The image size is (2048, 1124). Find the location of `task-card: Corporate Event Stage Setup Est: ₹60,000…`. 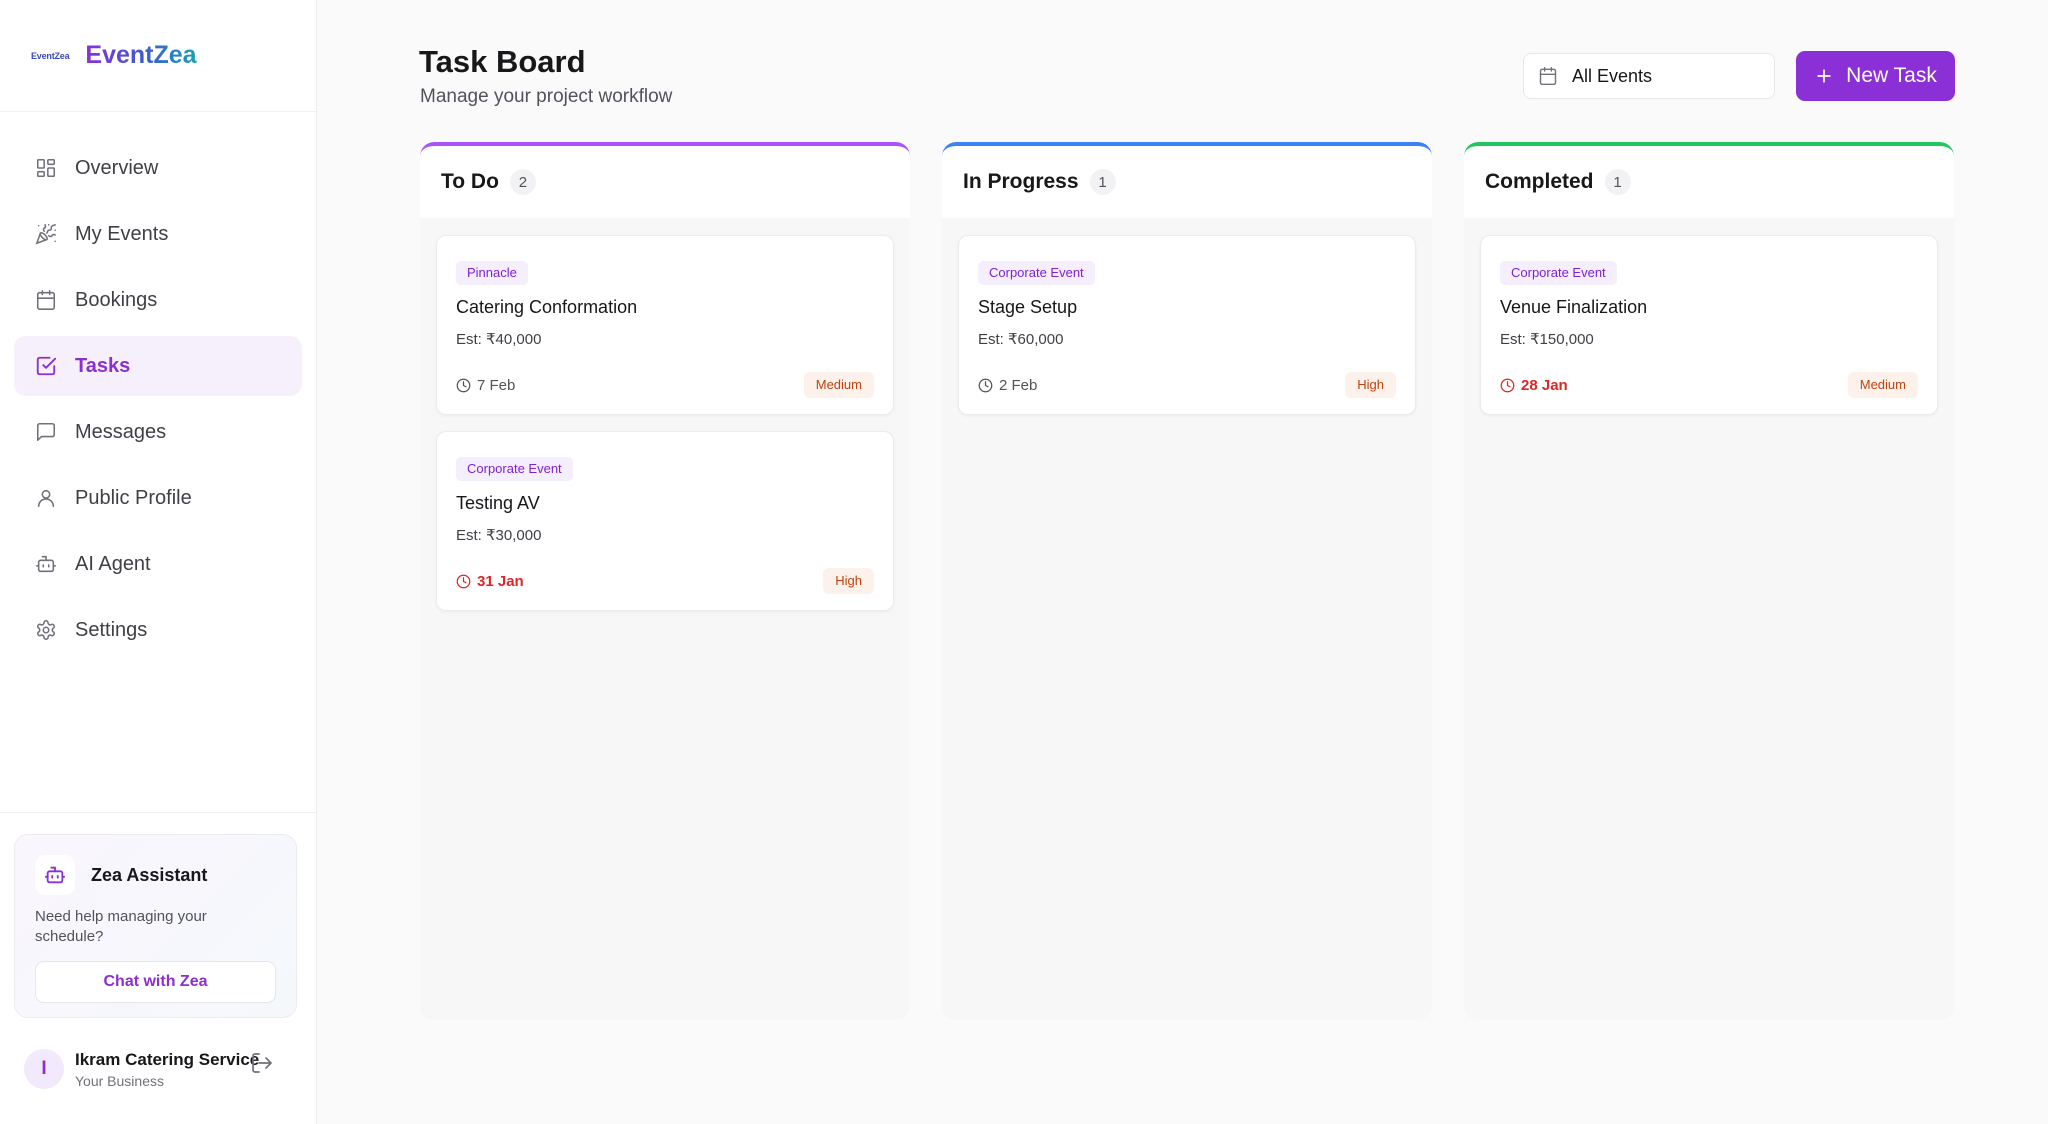

task-card: Corporate Event Stage Setup Est: ₹60,000… is located at coordinates (1187, 325).